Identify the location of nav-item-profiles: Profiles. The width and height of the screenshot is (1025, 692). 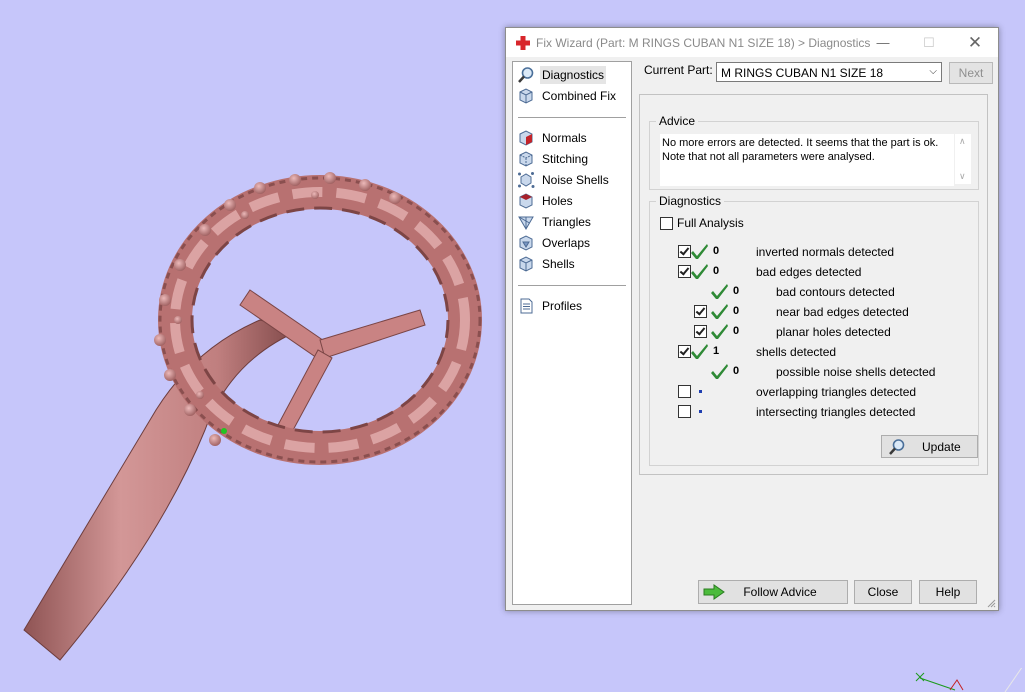
(572, 305).